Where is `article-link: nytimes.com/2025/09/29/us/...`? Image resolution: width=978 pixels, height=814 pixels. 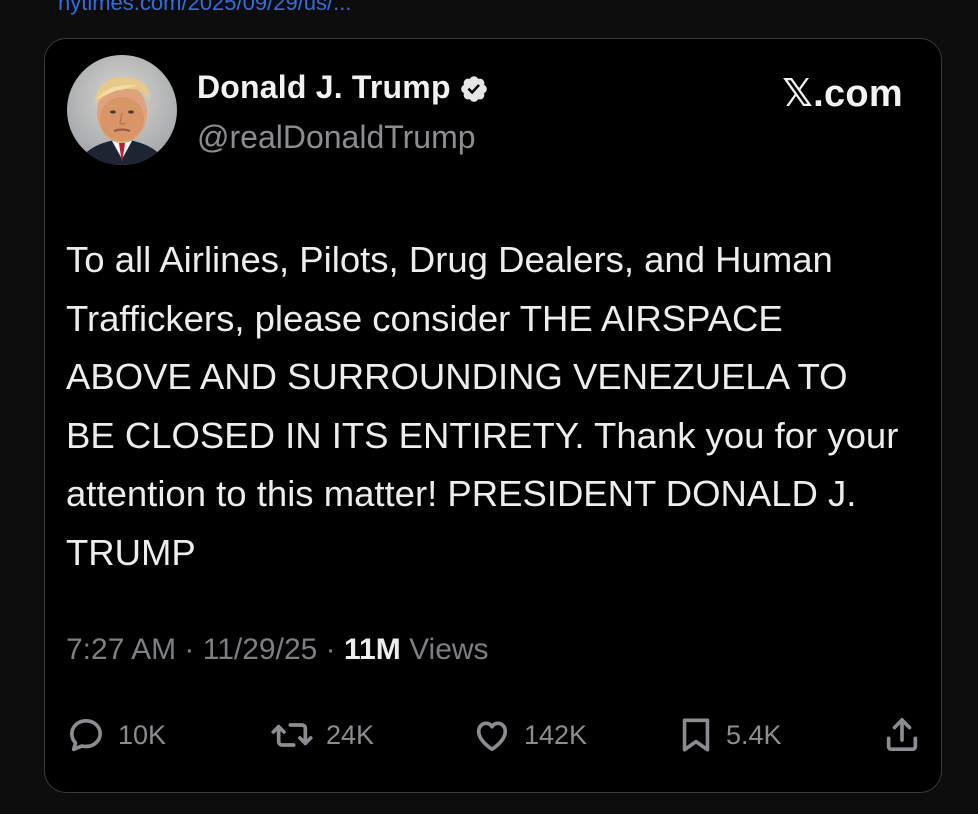
article-link: nytimes.com/2025/09/29/us/... is located at coordinates (205, 8).